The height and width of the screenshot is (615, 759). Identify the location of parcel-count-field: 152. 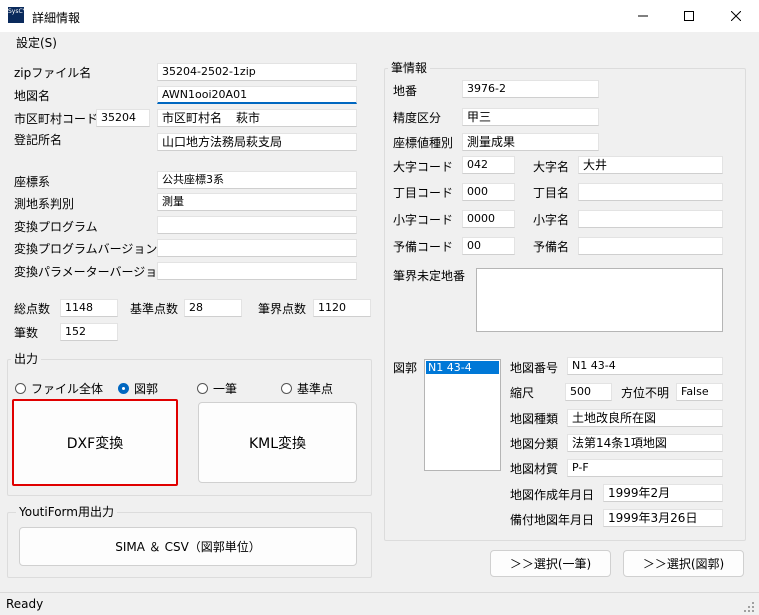
(89, 332).